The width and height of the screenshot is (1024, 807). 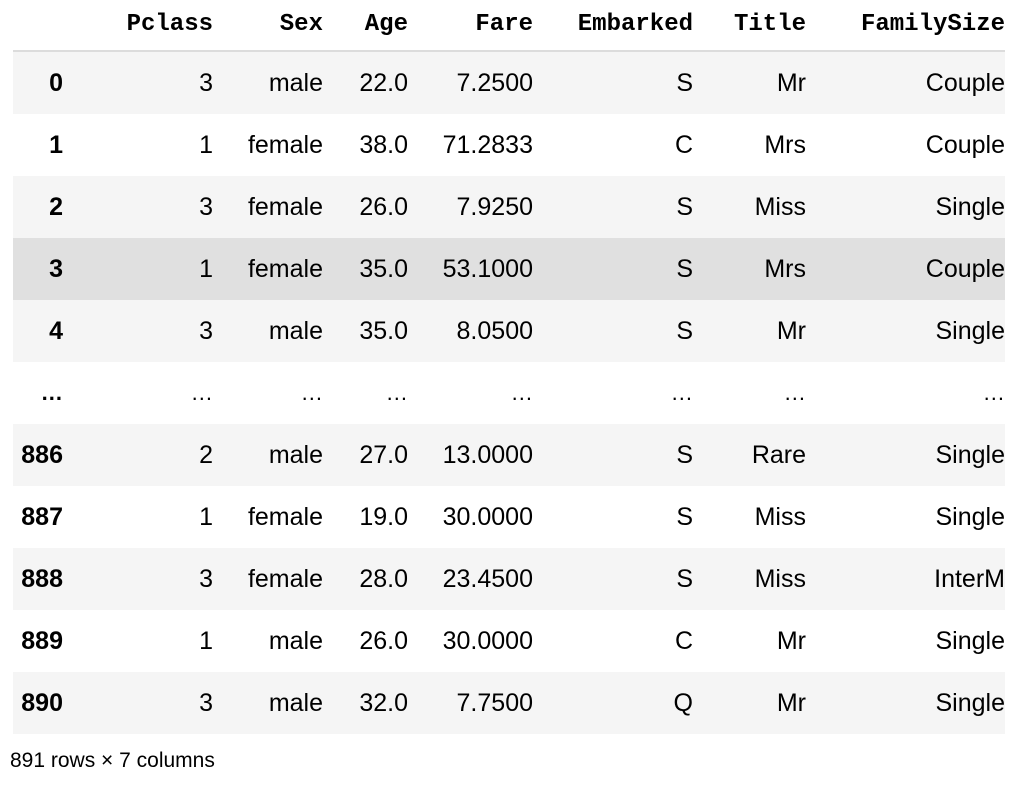 I want to click on table-row: 0 3 male 22.0 7.2500 S Mr Couple, so click(x=509, y=82).